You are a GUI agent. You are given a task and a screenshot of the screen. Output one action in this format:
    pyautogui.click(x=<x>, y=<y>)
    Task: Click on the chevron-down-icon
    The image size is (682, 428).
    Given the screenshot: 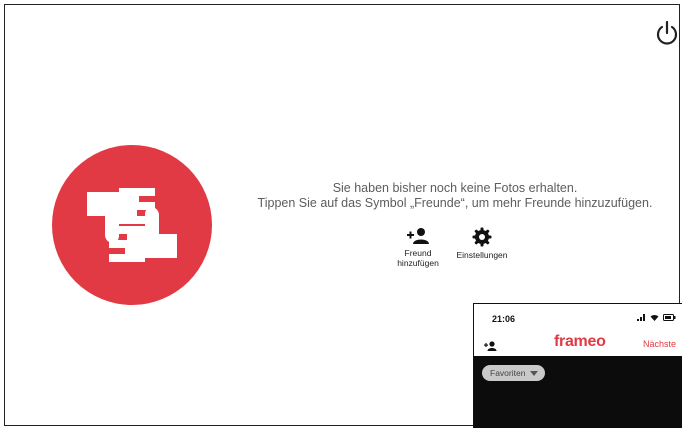 What is the action you would take?
    pyautogui.click(x=534, y=373)
    